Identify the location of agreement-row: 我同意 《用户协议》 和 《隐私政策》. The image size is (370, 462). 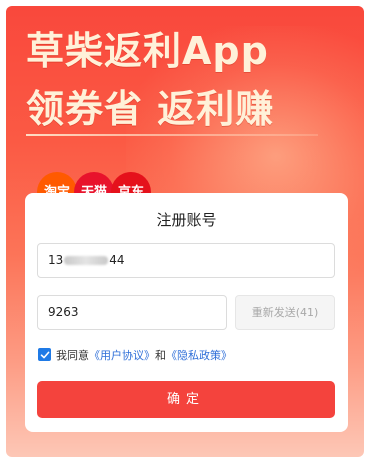
(135, 354).